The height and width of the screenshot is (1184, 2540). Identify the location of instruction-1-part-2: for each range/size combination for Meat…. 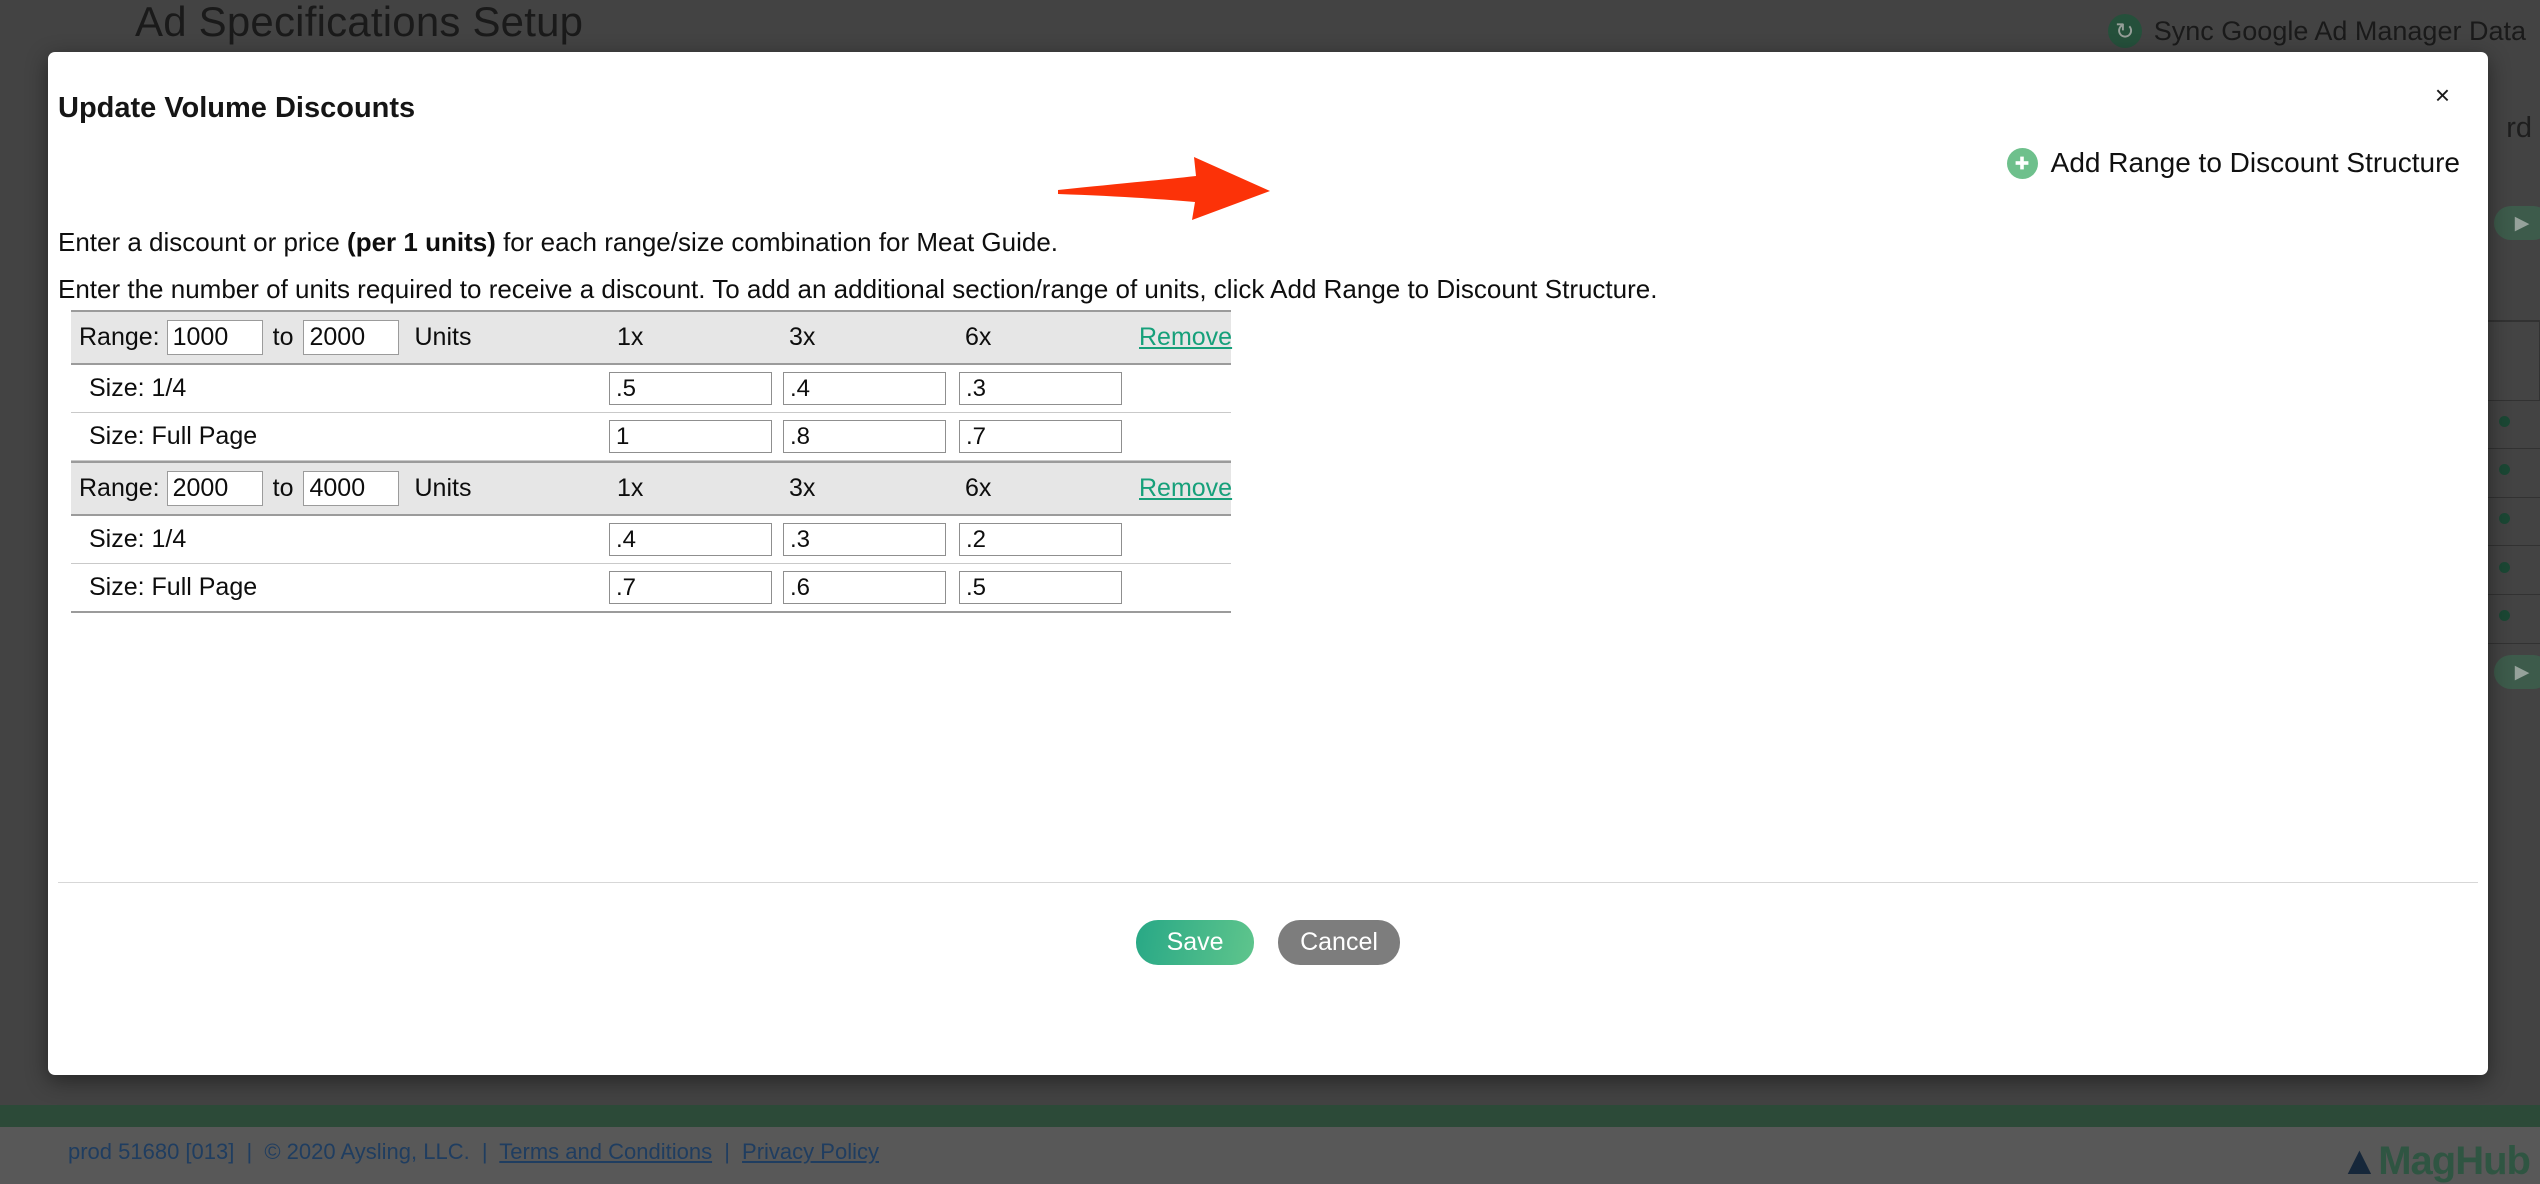
(777, 242).